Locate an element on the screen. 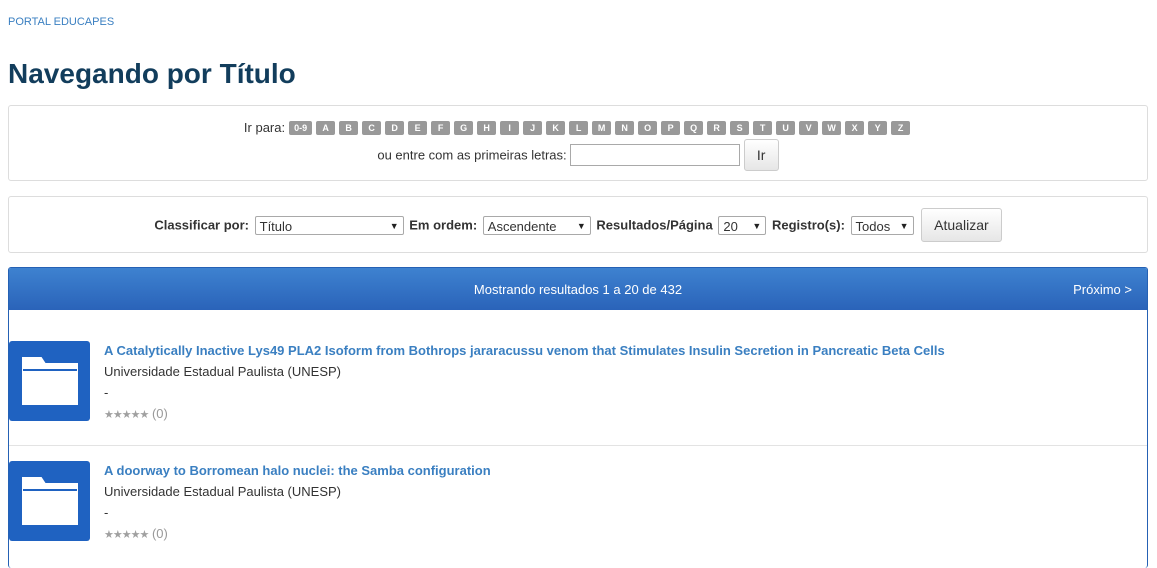 This screenshot has height=568, width=1157. page-title: Navegando por Título is located at coordinates (152, 73).